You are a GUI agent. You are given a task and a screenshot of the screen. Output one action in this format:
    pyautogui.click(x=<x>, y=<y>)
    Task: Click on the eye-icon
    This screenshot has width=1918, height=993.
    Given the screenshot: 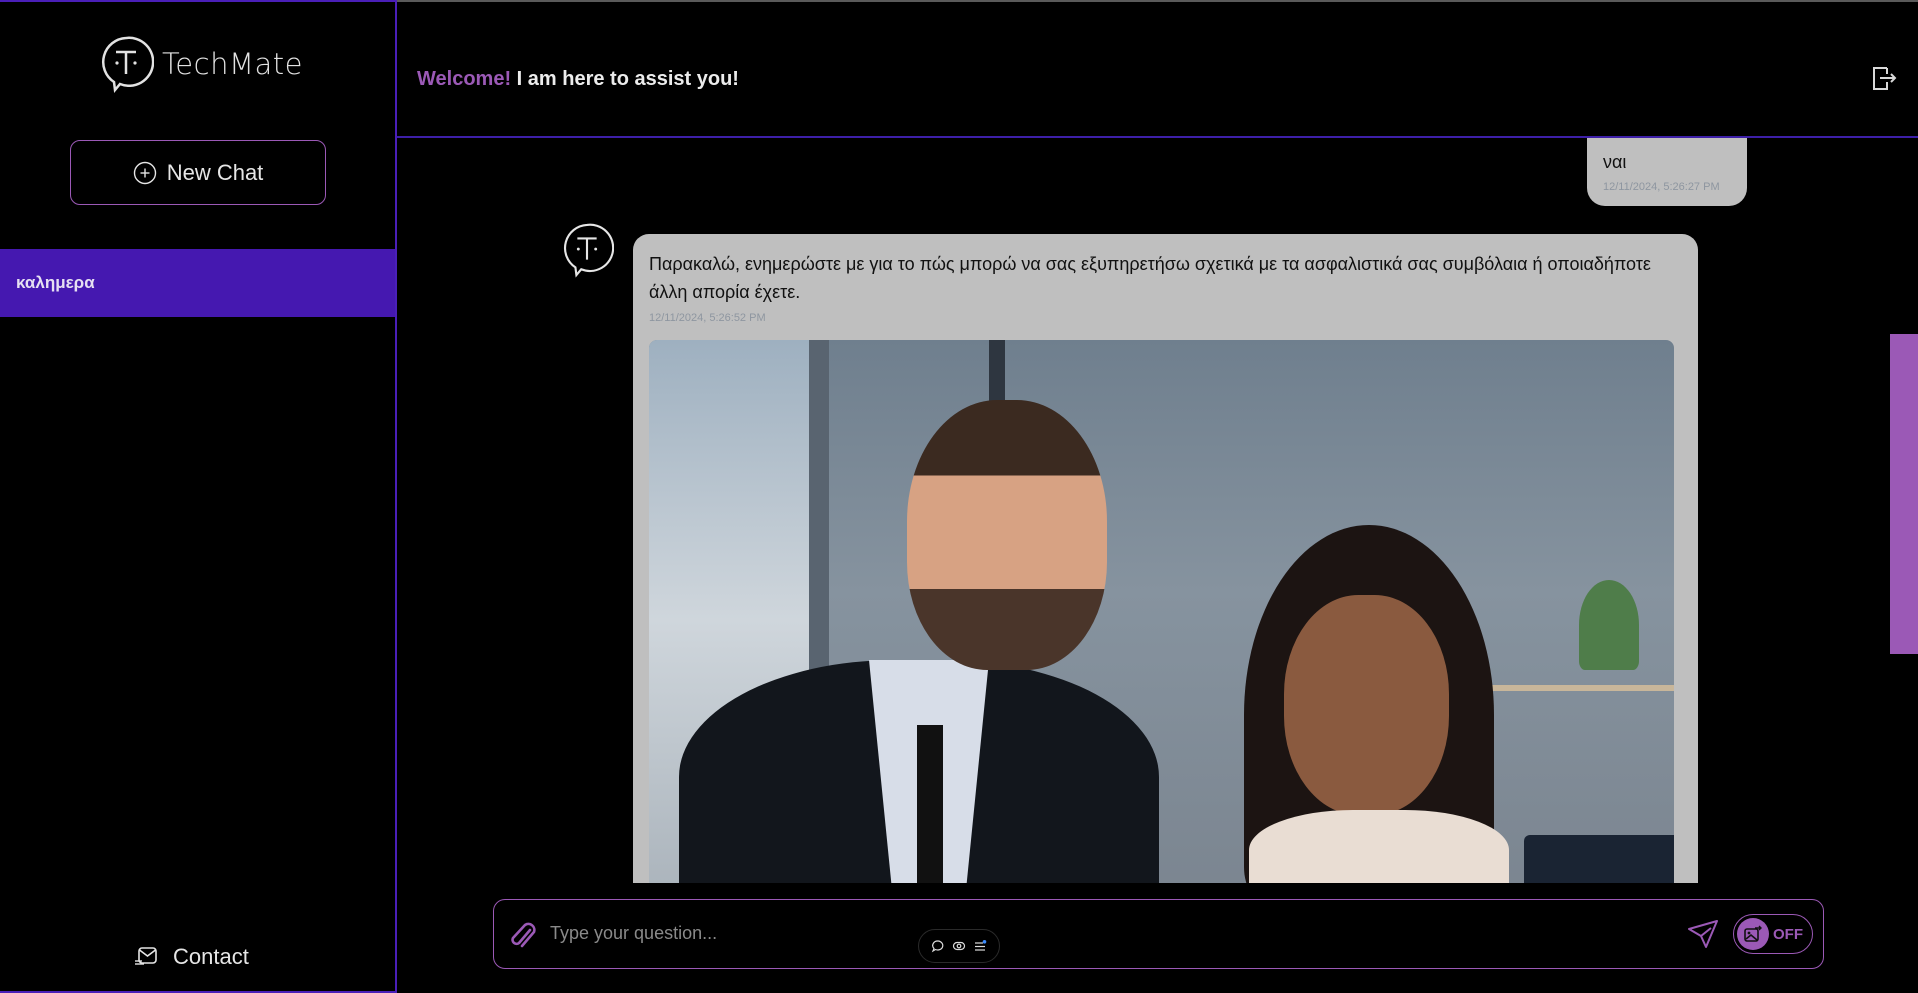 What is the action you would take?
    pyautogui.click(x=959, y=946)
    